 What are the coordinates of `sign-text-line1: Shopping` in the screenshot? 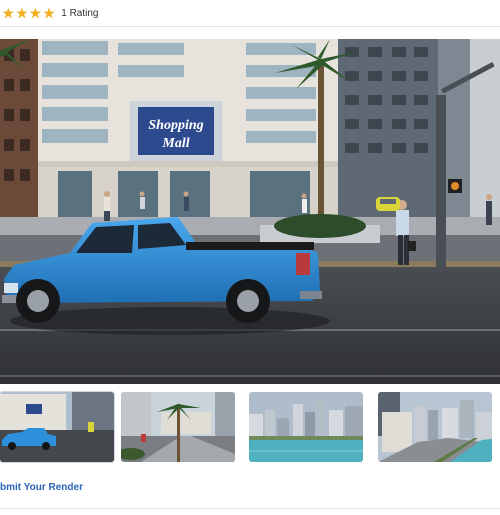 It's located at (175, 125).